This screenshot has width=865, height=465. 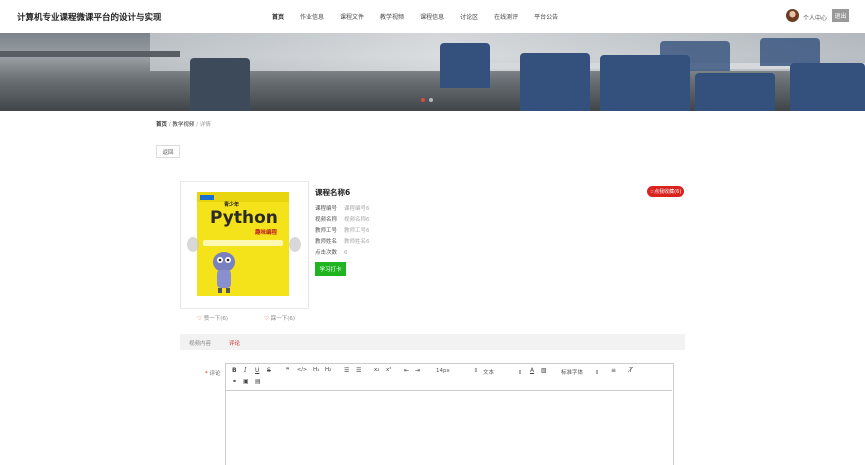 What do you see at coordinates (342, 208) in the screenshot?
I see `info-row-course-id: 课程编号 课程编号6` at bounding box center [342, 208].